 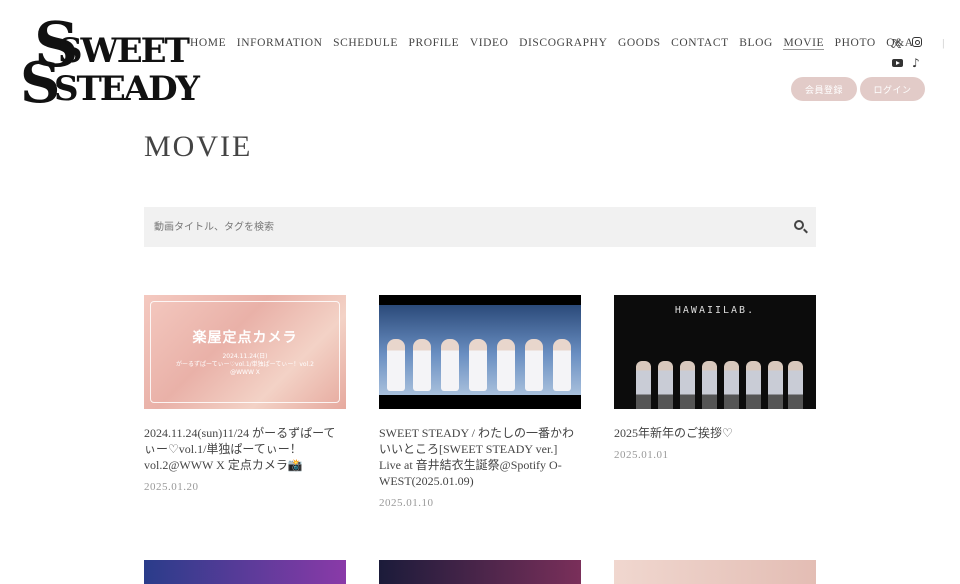 What do you see at coordinates (639, 43) in the screenshot?
I see `nav-goods: GOODS` at bounding box center [639, 43].